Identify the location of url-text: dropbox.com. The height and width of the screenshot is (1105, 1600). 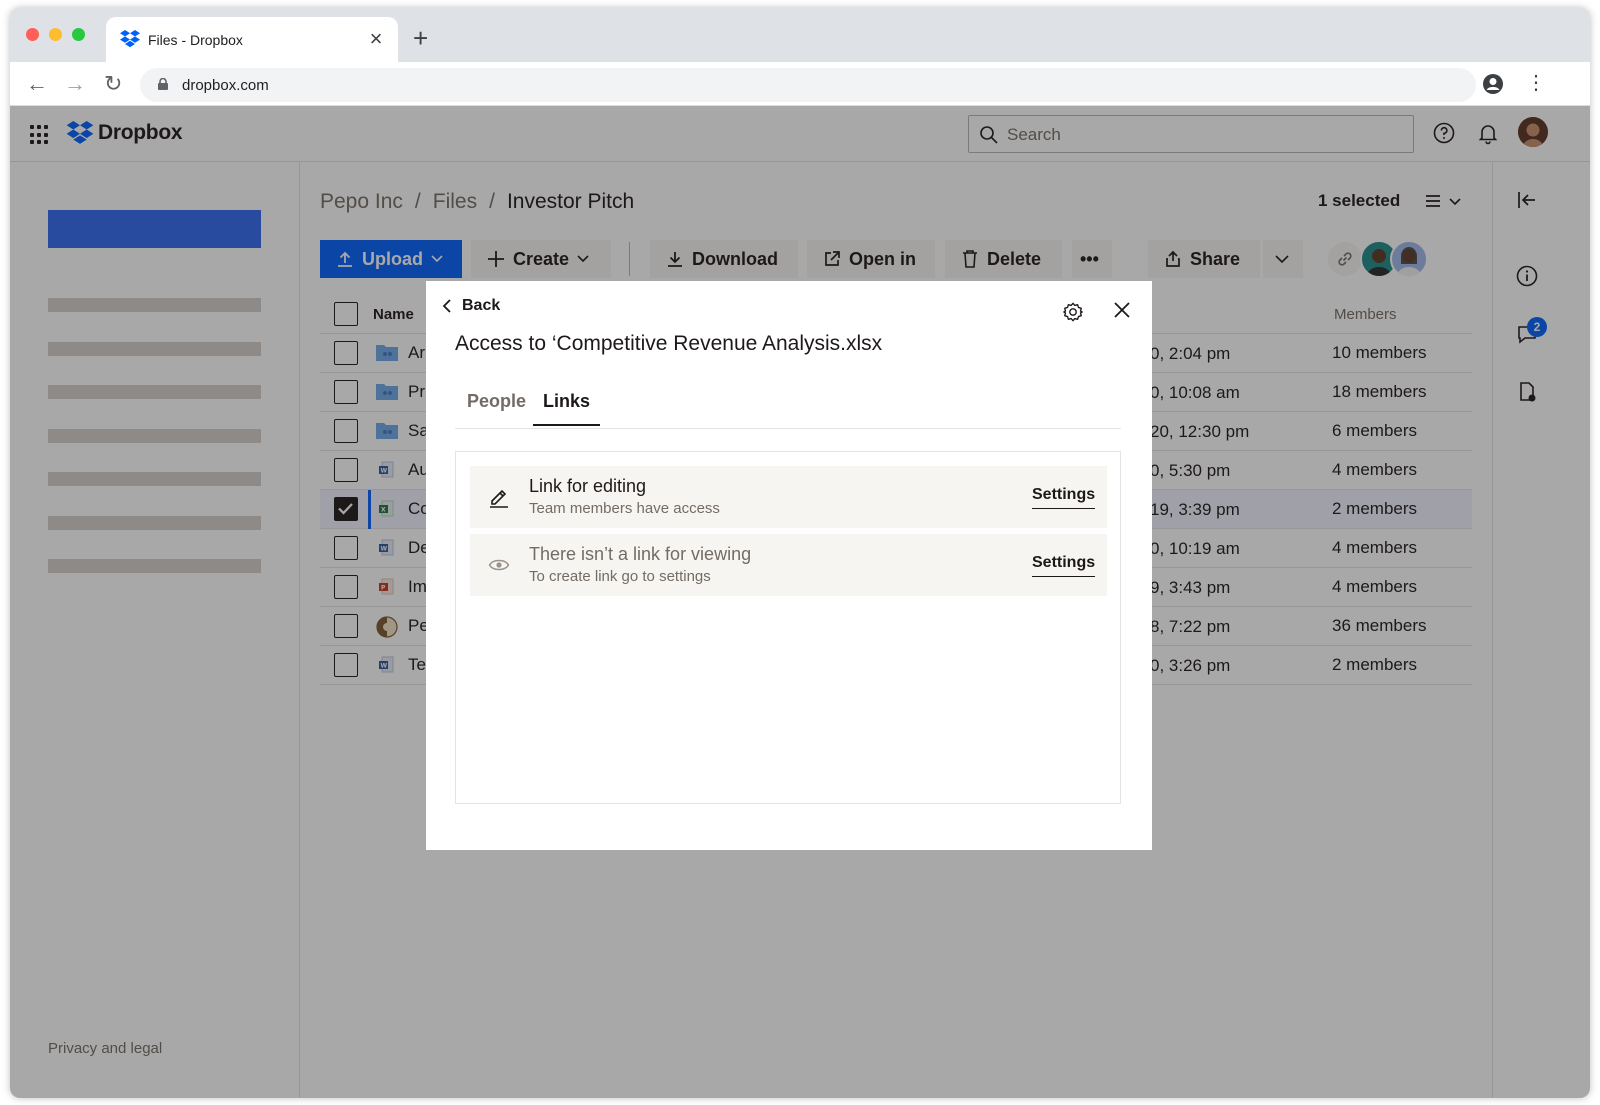
(225, 85).